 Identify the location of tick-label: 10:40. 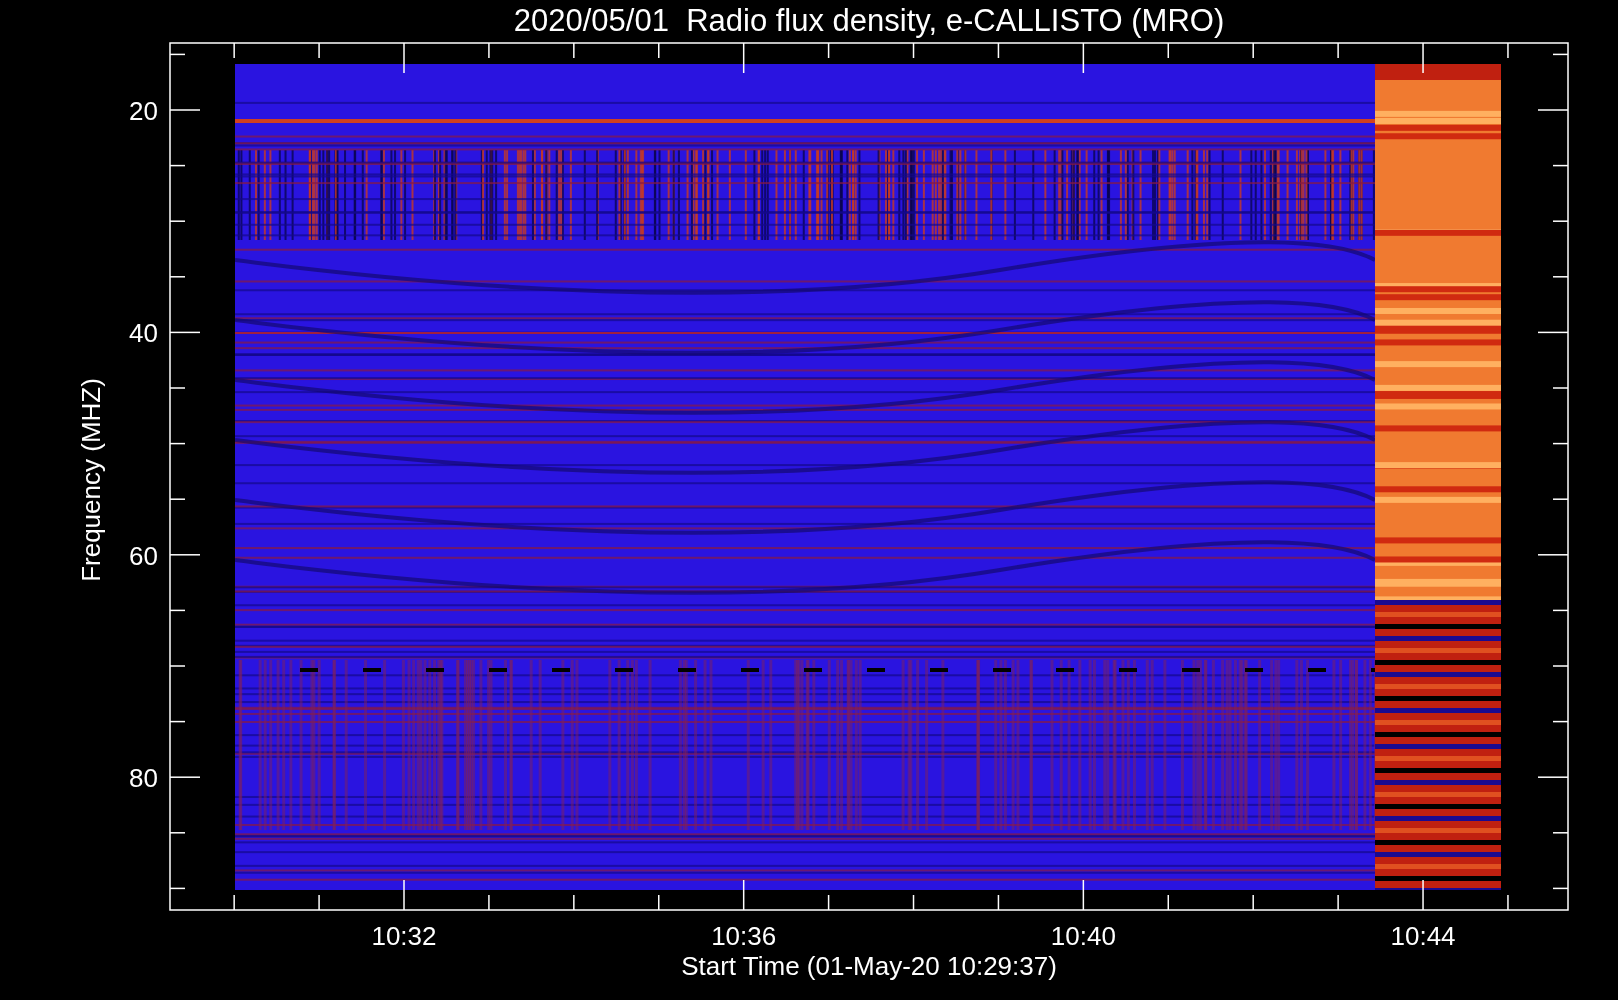
(1083, 936).